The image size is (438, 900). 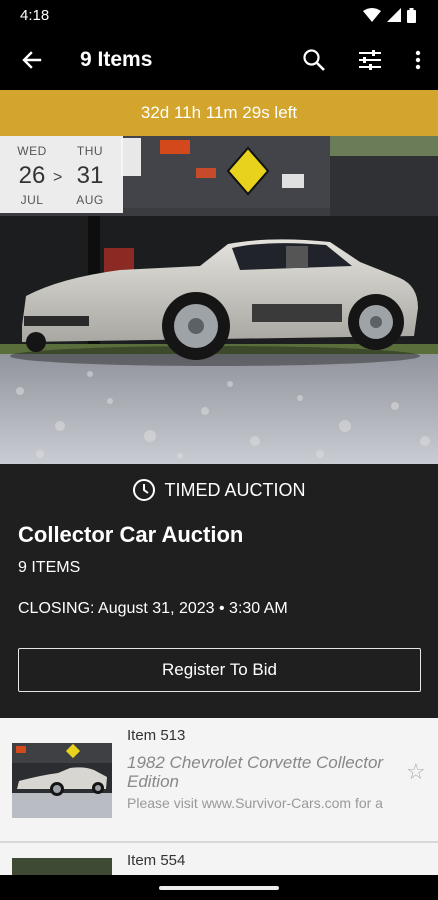 I want to click on status-icons, so click(x=389, y=15).